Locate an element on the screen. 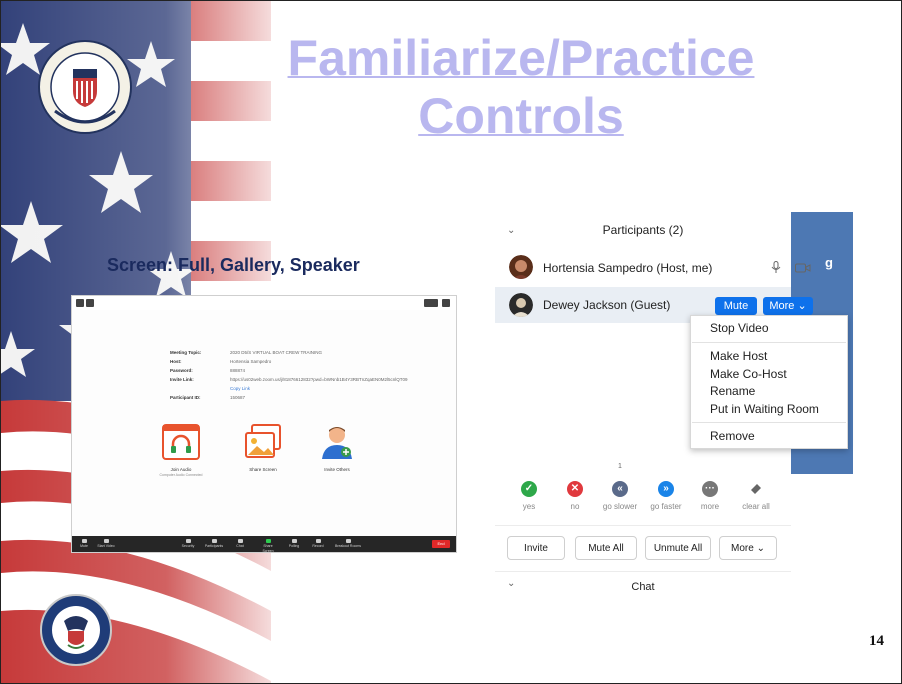 This screenshot has height=684, width=902. security-control: Security is located at coordinates (188, 544).